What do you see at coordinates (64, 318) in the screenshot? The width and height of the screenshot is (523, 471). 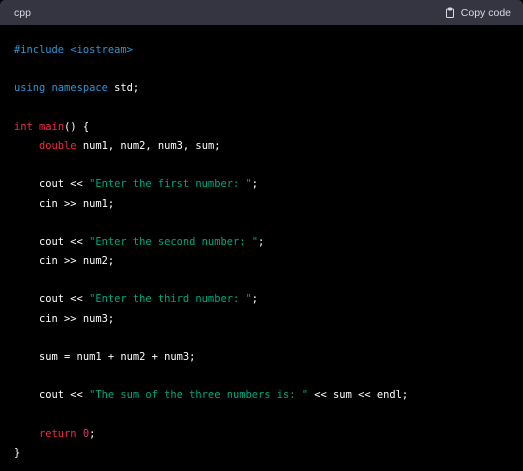 I see `code-token: cin >> num3;` at bounding box center [64, 318].